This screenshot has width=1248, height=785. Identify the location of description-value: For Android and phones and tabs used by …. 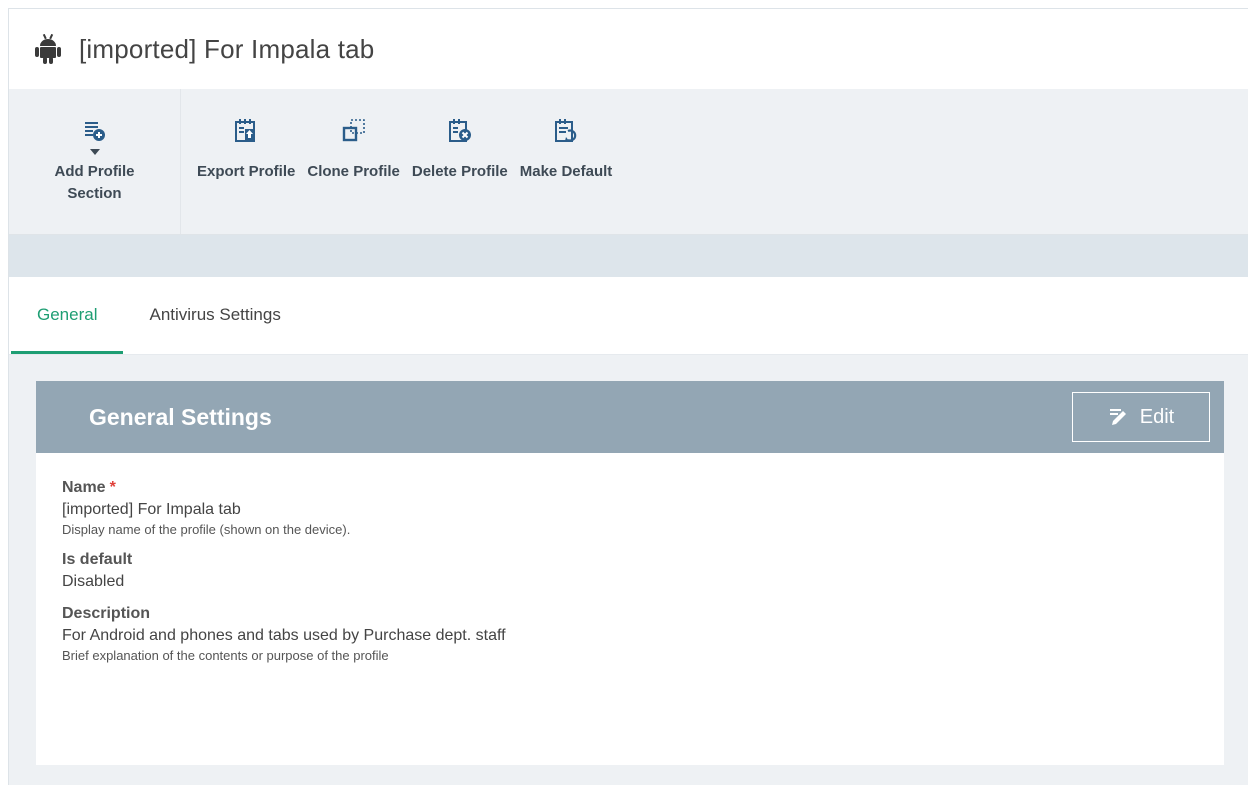
(284, 635).